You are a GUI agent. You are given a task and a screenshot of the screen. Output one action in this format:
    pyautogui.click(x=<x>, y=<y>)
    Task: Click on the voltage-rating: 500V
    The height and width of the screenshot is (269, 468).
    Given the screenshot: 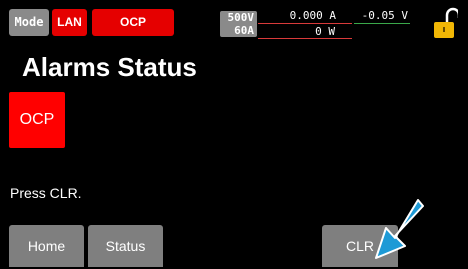 What is the action you would take?
    pyautogui.click(x=238, y=17)
    